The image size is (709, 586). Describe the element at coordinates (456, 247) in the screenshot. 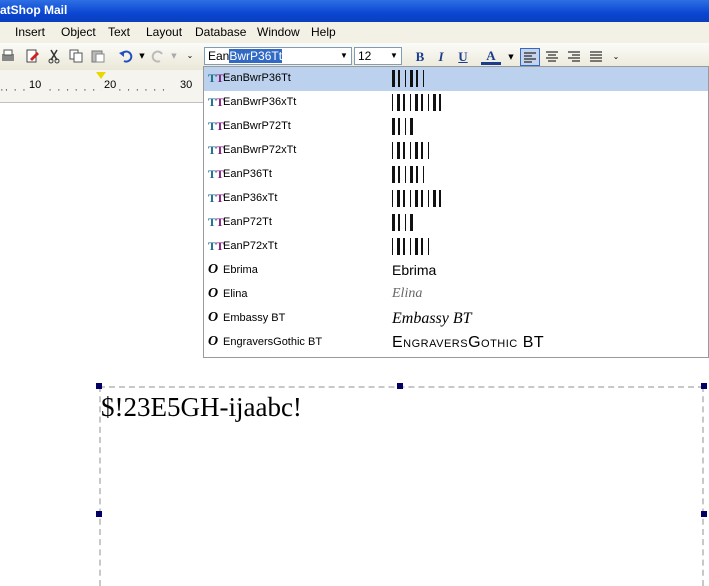

I see `font-list-item: TT EanP72xTt` at that location.